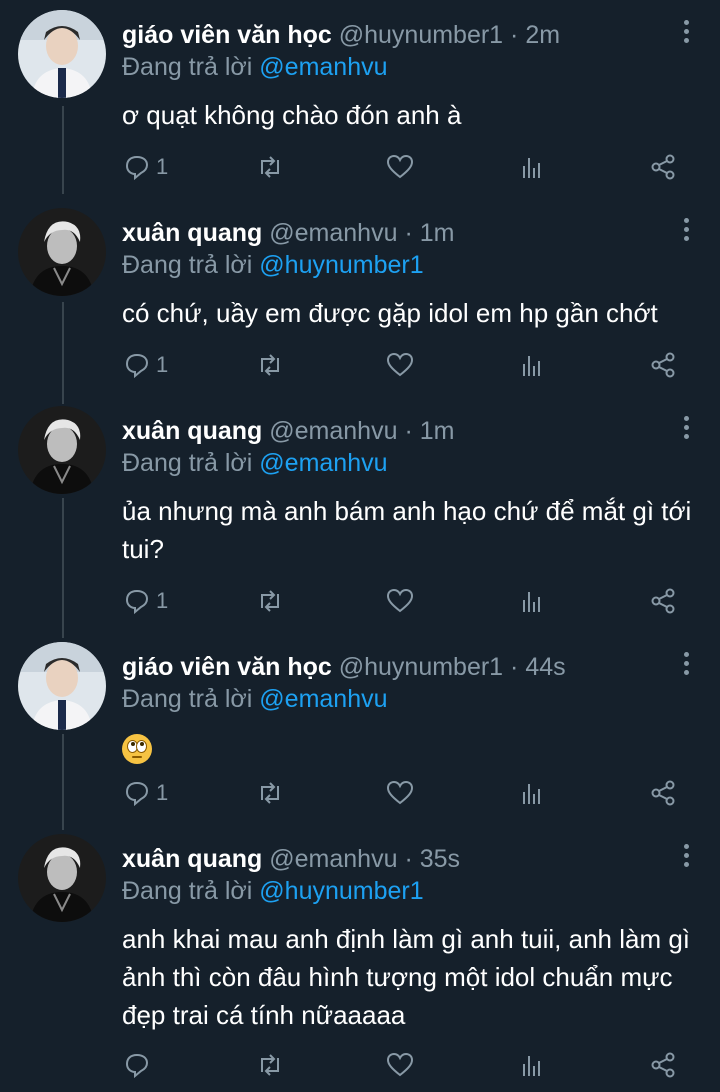  I want to click on reply-button, so click(140, 1065).